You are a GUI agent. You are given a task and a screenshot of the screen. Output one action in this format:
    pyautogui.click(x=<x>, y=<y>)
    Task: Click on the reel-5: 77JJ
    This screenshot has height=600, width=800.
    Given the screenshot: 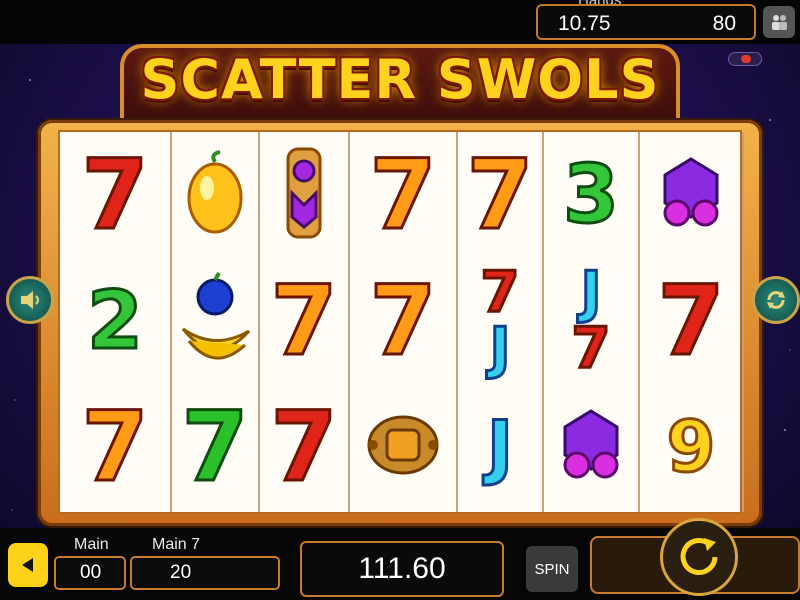 What is the action you would take?
    pyautogui.click(x=501, y=322)
    